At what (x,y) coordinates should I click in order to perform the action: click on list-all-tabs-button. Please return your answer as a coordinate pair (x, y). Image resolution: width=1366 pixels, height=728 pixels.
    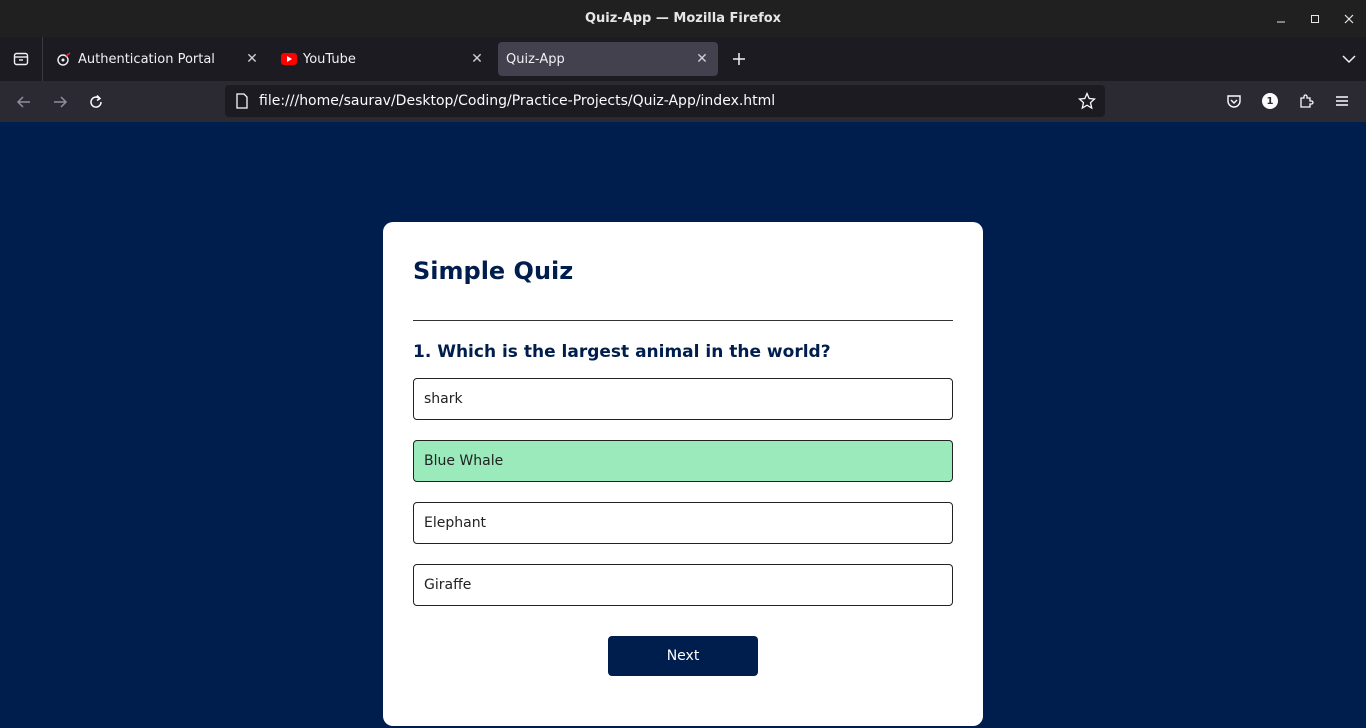
    Looking at the image, I should click on (1349, 59).